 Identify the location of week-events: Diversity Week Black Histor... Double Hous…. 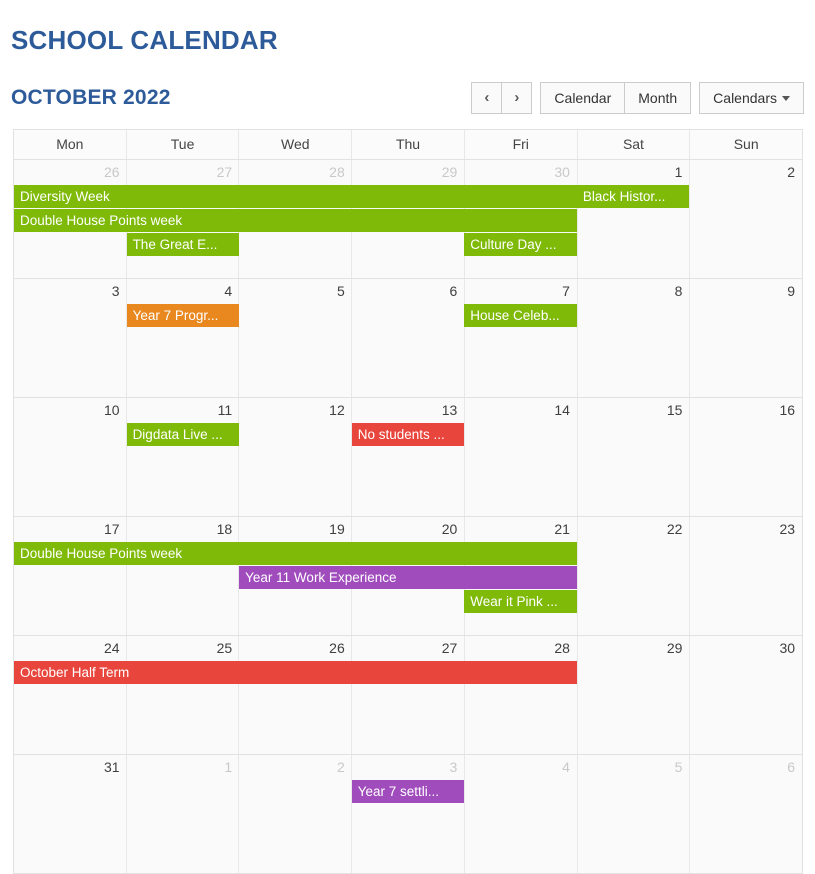
(408, 231).